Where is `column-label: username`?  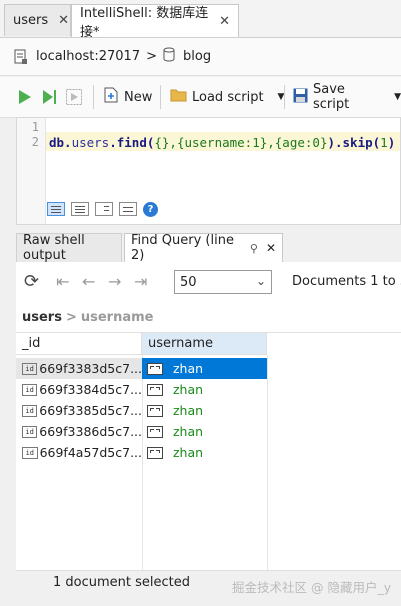
column-label: username is located at coordinates (180, 343).